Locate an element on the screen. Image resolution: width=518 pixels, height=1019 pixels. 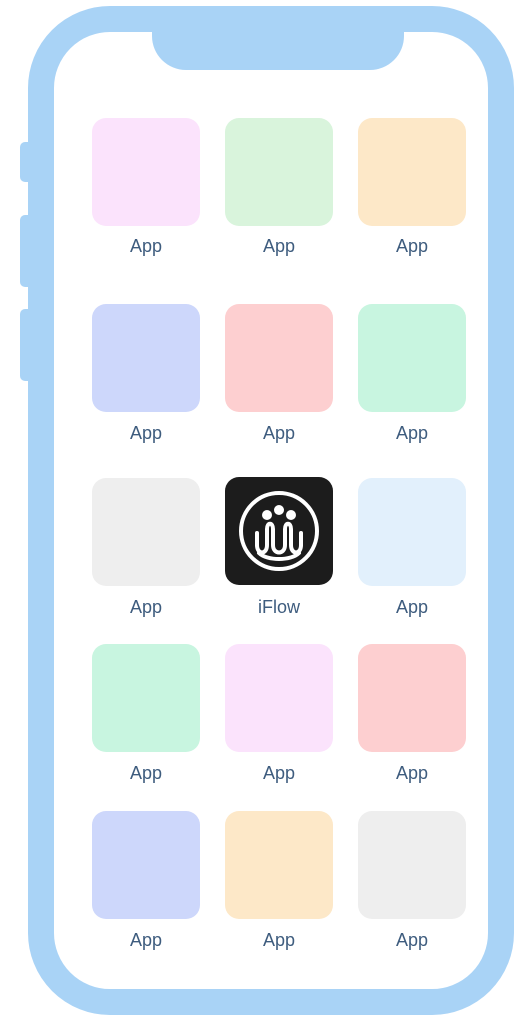
iflow-logo-graphic is located at coordinates (279, 531).